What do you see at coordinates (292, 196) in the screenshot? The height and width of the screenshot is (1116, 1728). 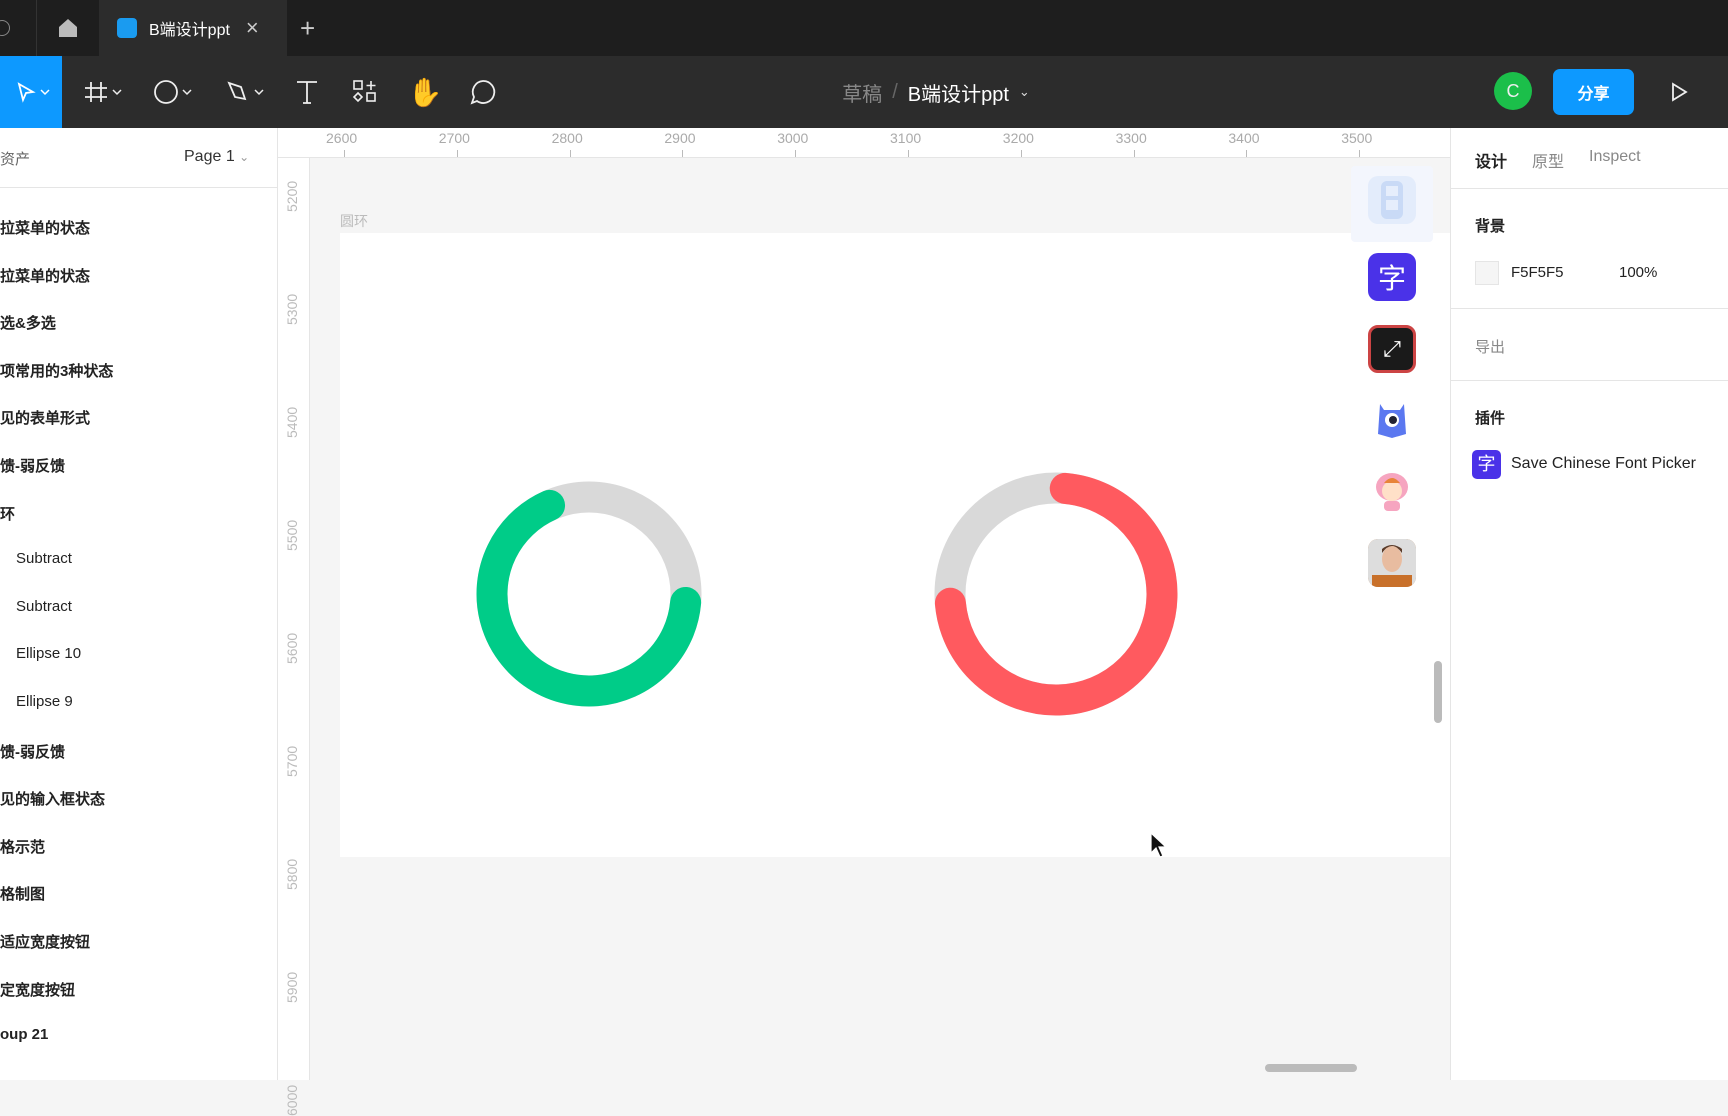 I see `ruler-tick-label: 5200` at bounding box center [292, 196].